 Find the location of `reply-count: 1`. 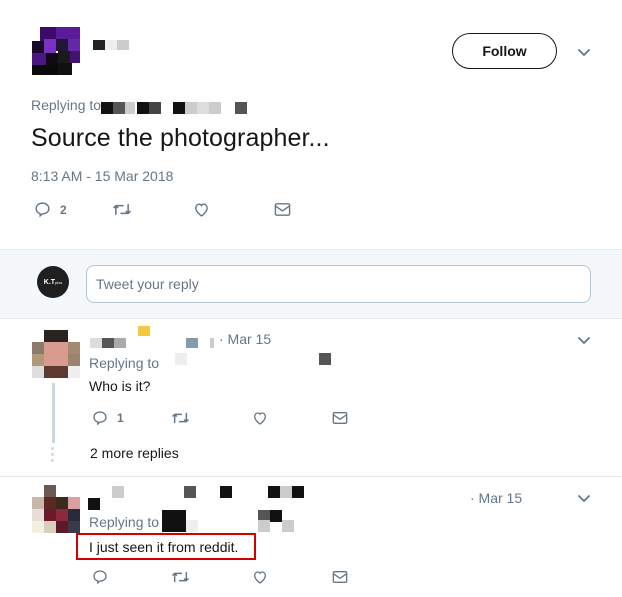

reply-count: 1 is located at coordinates (120, 418).